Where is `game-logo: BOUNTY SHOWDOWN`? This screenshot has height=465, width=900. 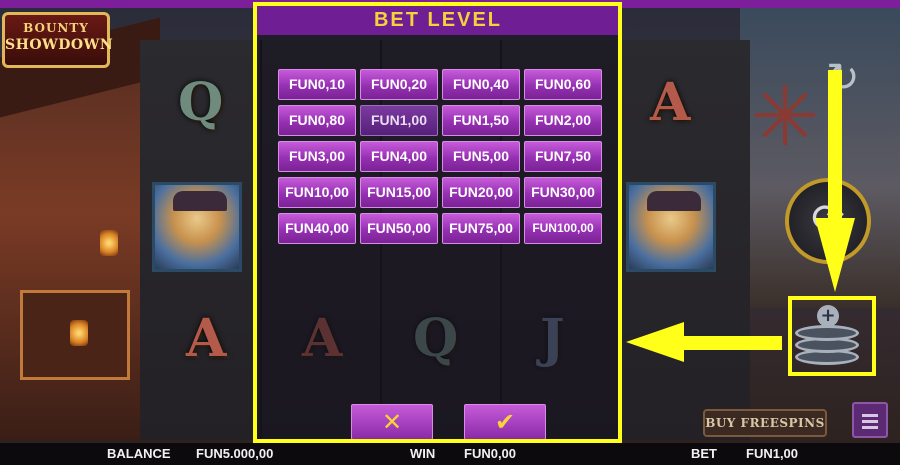
game-logo: BOUNTY SHOWDOWN is located at coordinates (58, 40).